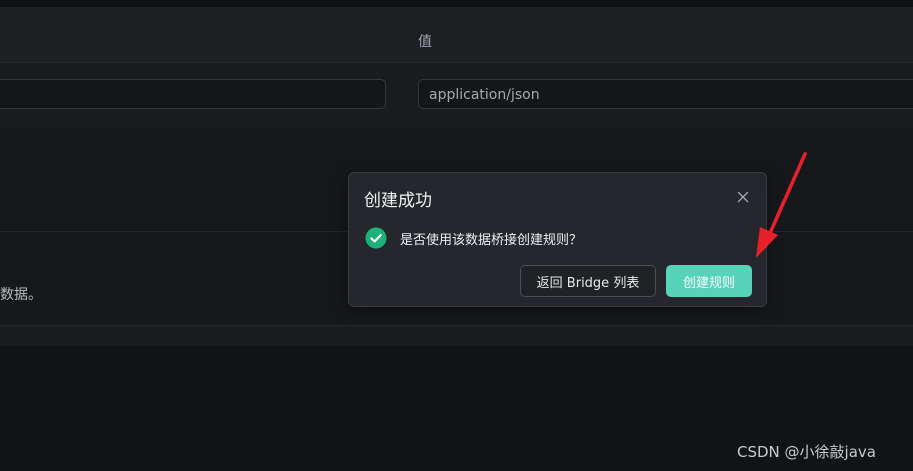  Describe the element at coordinates (456, 34) in the screenshot. I see `table-header: 值` at that location.